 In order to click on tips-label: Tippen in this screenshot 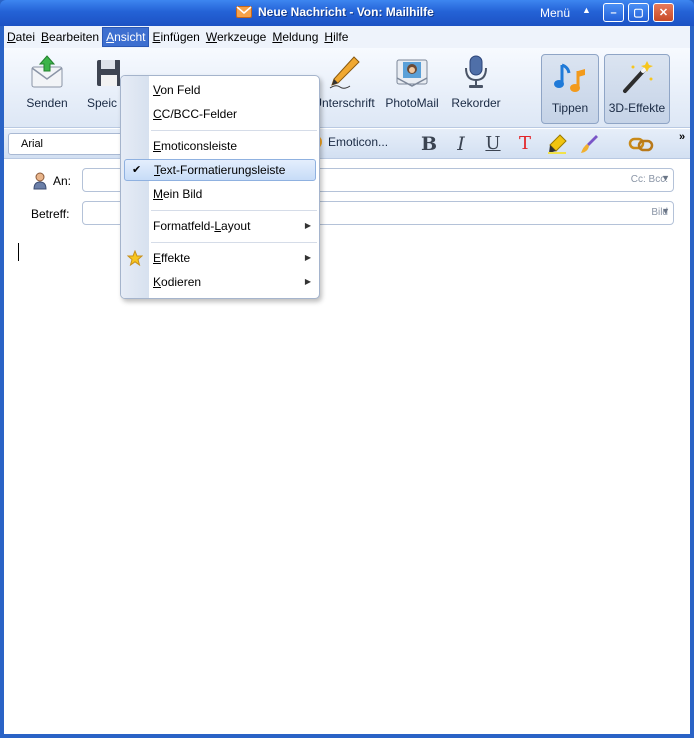, I will do `click(570, 108)`.